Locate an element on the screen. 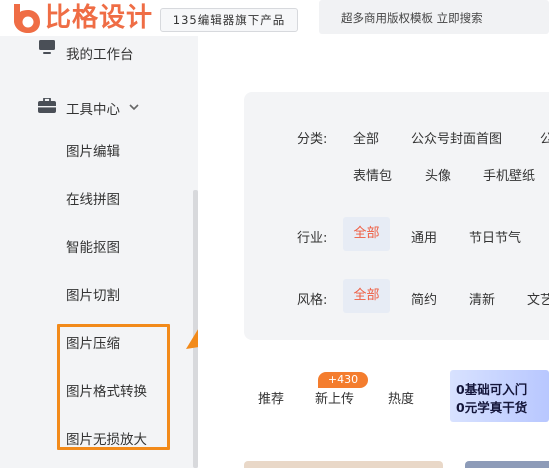 The image size is (549, 468). filter-label-style: 风格: is located at coordinates (312, 300).